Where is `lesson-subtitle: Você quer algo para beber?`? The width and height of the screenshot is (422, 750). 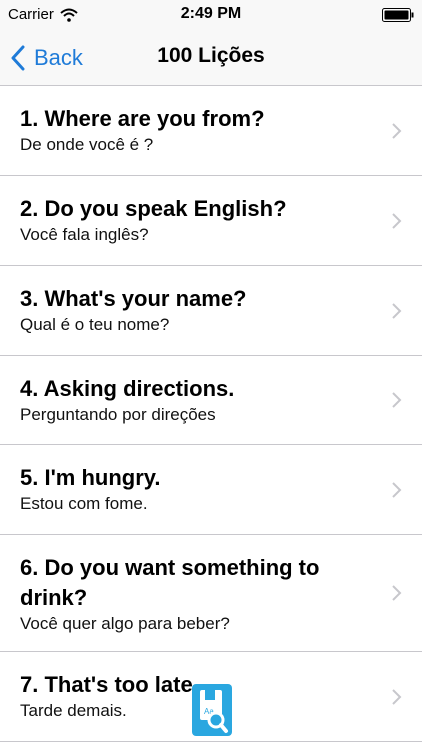
lesson-subtitle: Você quer algo para beber? is located at coordinates (125, 623).